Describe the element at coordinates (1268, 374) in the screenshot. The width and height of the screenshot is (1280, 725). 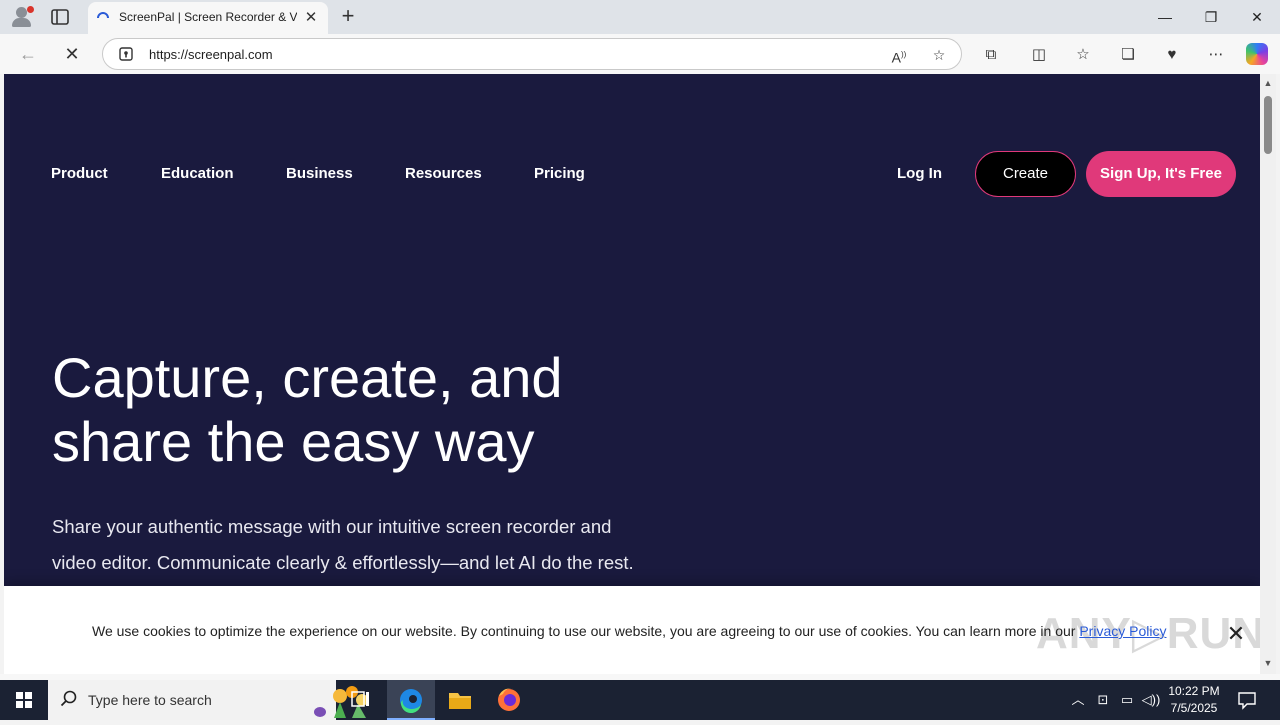
I see `page-scrollbar: ▲ ▼` at that location.